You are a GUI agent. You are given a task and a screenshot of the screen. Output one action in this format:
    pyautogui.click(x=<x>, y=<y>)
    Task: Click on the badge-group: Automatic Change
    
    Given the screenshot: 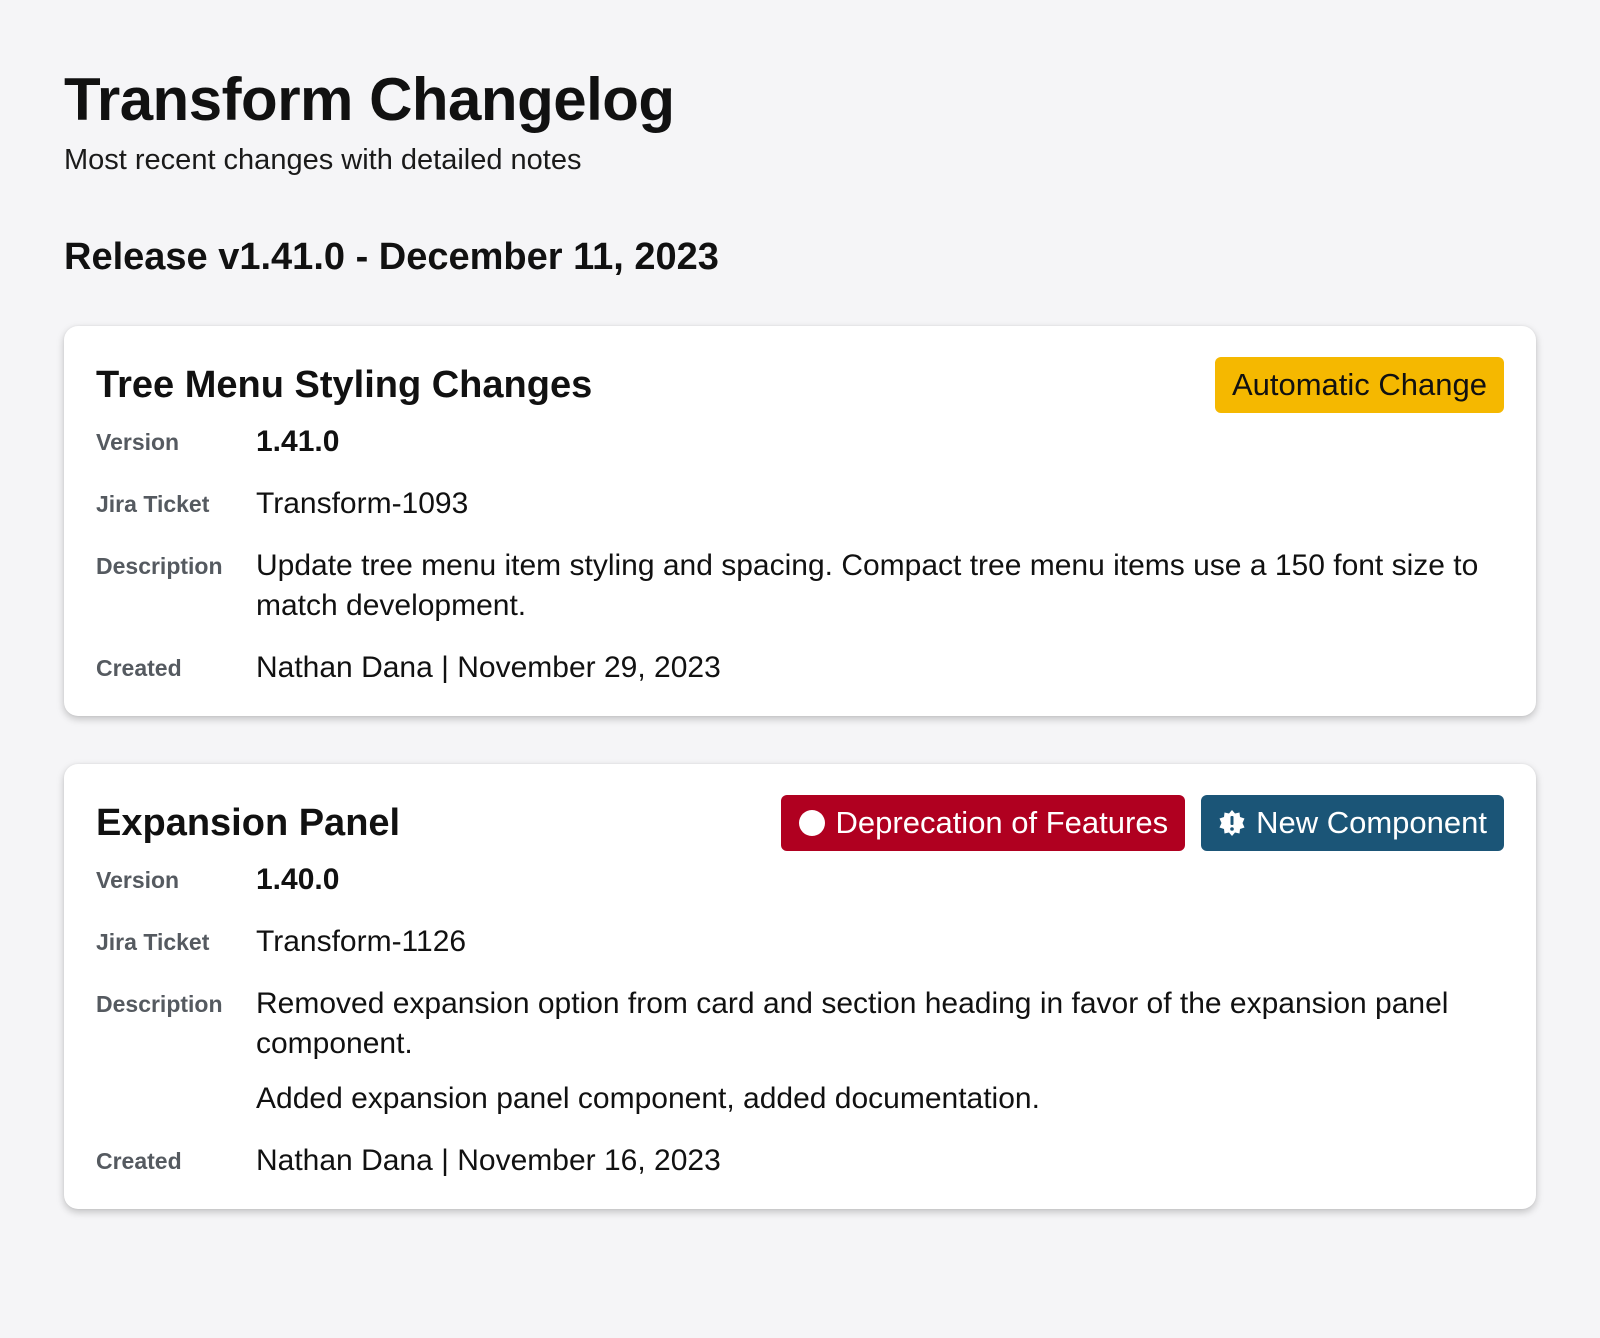 What is the action you would take?
    pyautogui.click(x=1359, y=385)
    